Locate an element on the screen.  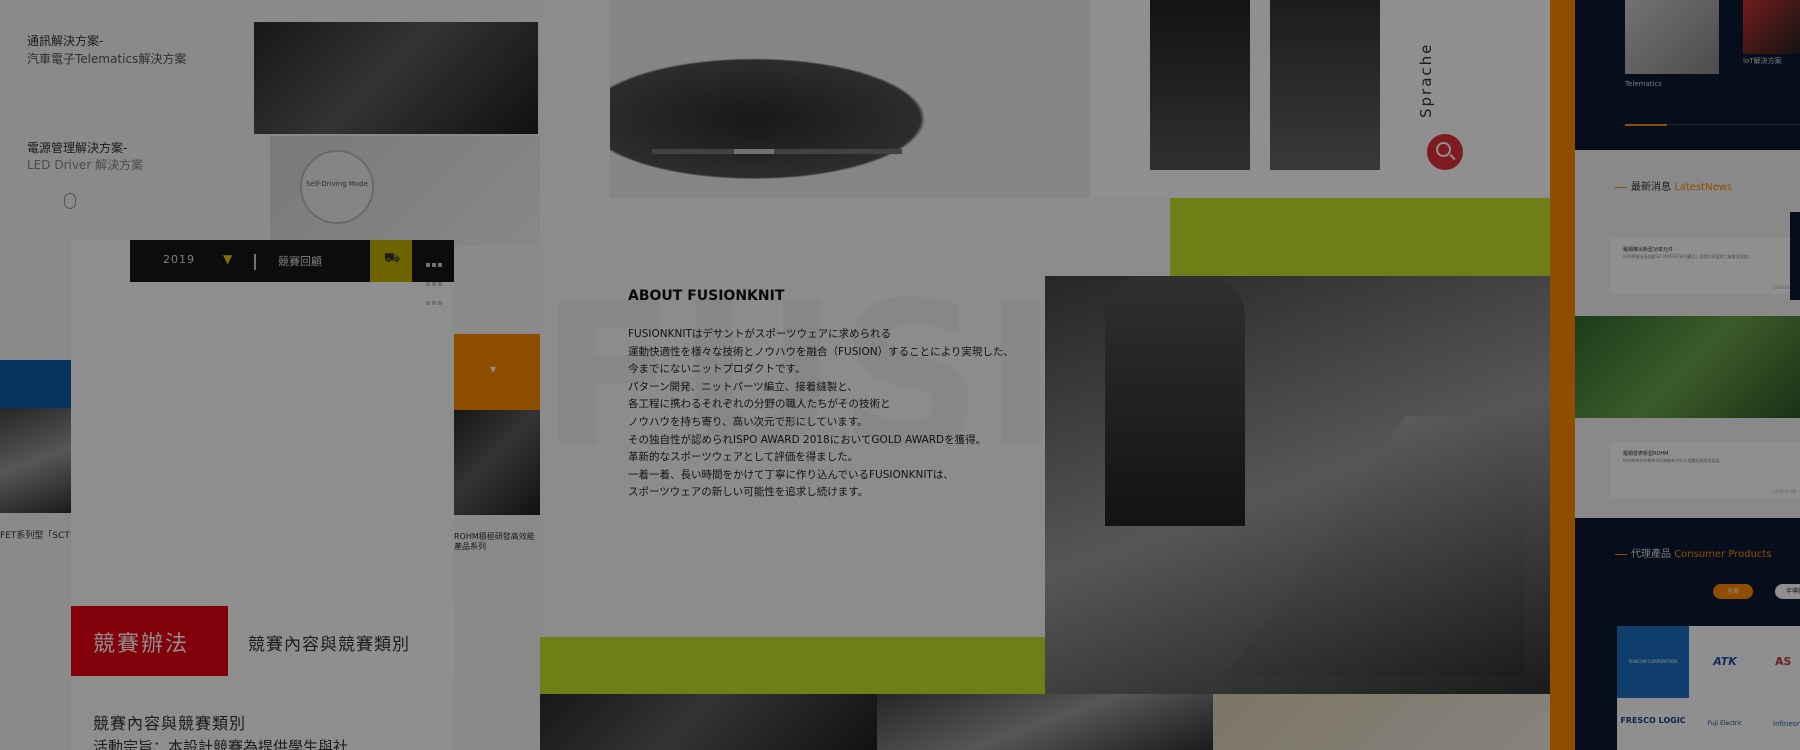
stair-climber-photo is located at coordinates (1200, 85).